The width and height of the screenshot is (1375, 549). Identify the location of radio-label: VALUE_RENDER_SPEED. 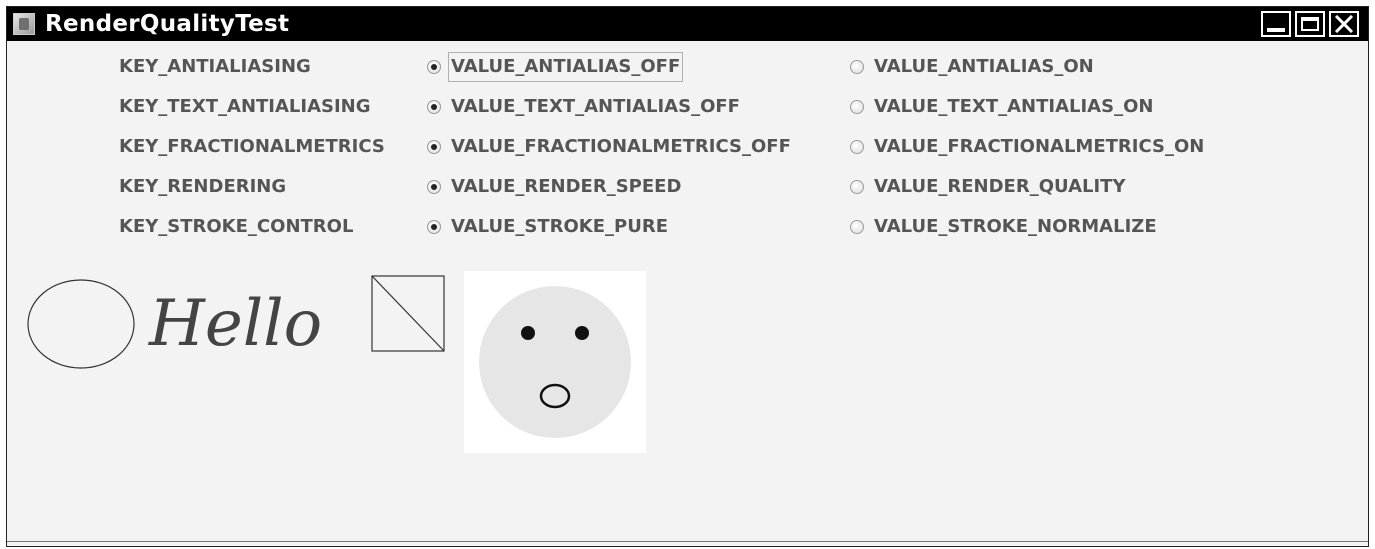
(566, 187).